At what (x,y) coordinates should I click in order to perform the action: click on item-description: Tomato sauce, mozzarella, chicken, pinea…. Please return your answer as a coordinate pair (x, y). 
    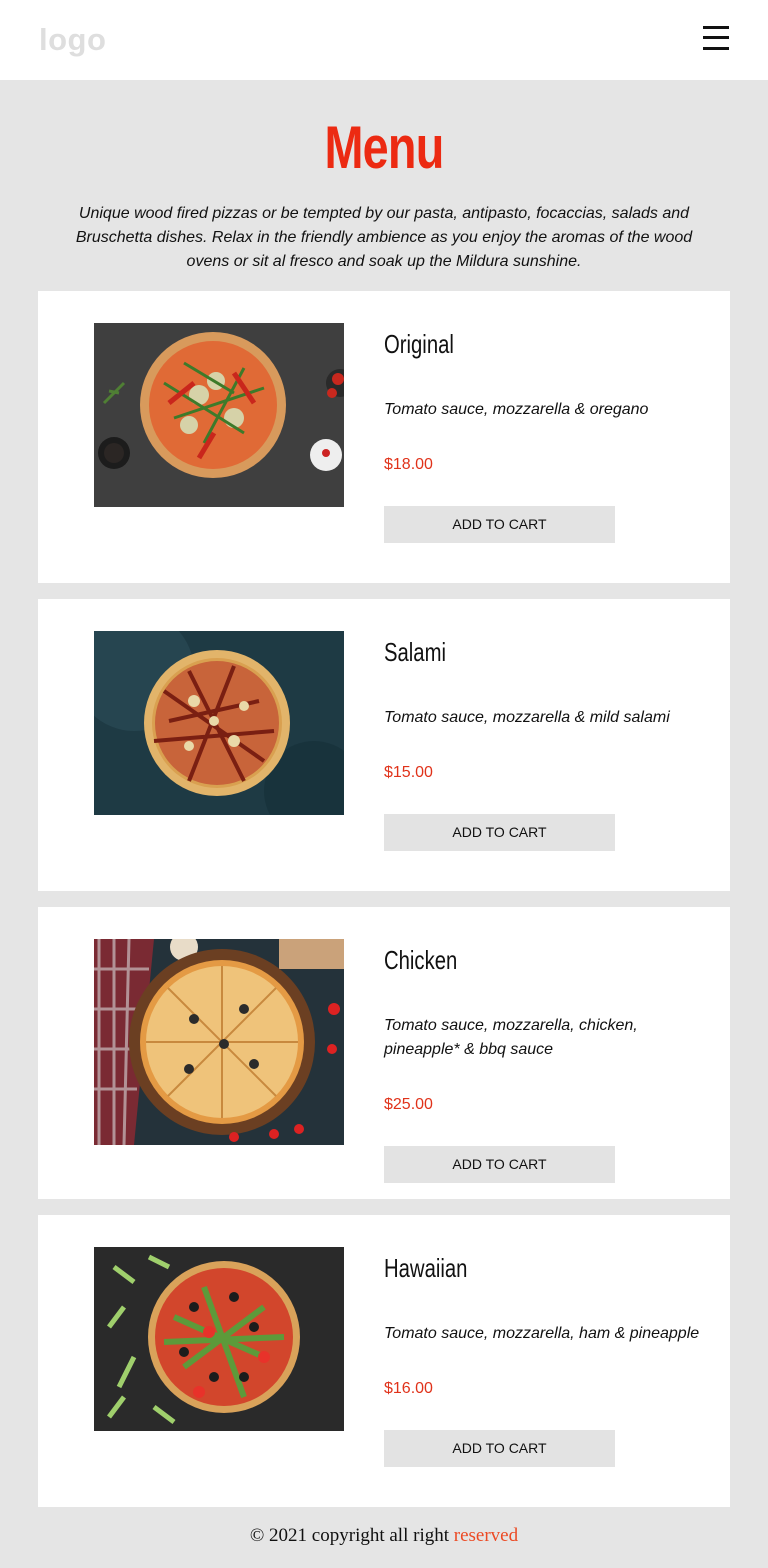
    Looking at the image, I should click on (511, 1037).